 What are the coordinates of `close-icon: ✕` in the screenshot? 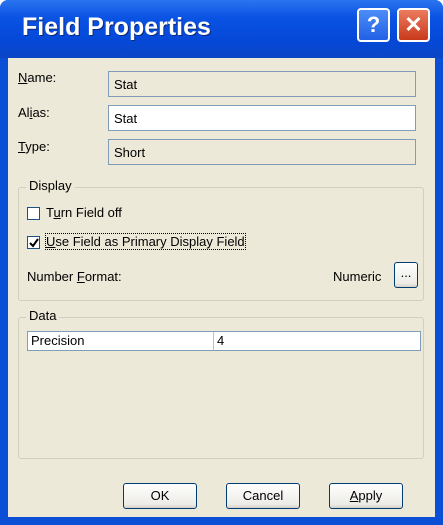 It's located at (413, 24).